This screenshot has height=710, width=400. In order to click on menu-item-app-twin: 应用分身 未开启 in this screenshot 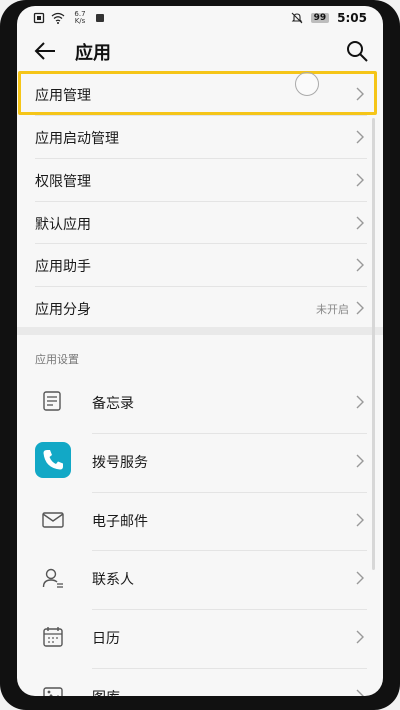, I will do `click(200, 308)`.